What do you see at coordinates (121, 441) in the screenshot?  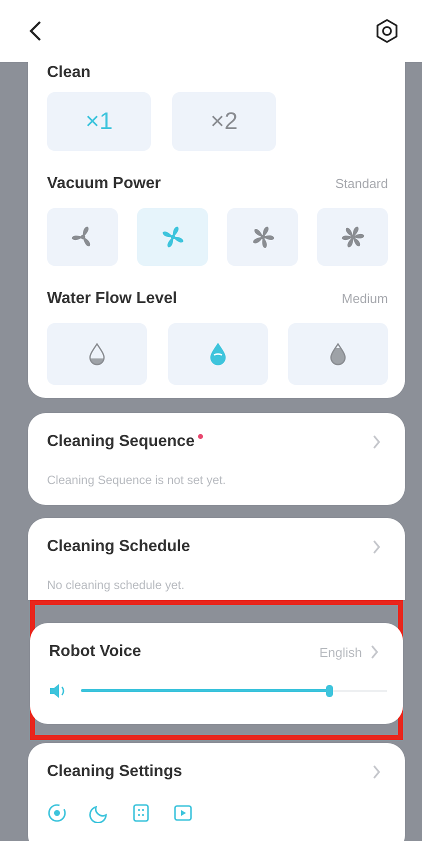 I see `card-title: Cleaning Sequence` at bounding box center [121, 441].